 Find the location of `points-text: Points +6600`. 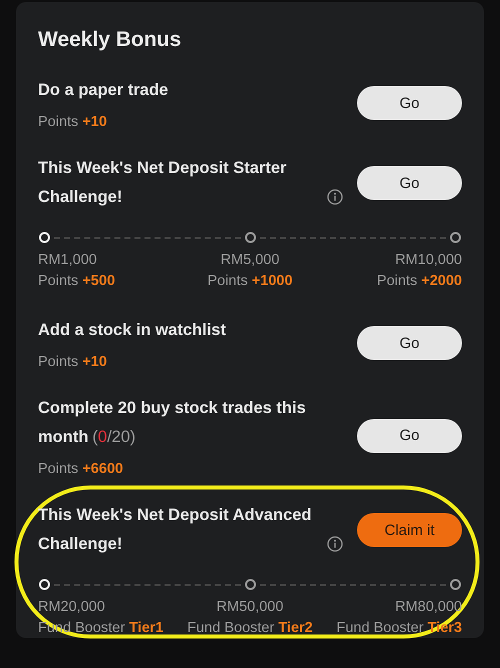

points-text: Points +6600 is located at coordinates (81, 469).